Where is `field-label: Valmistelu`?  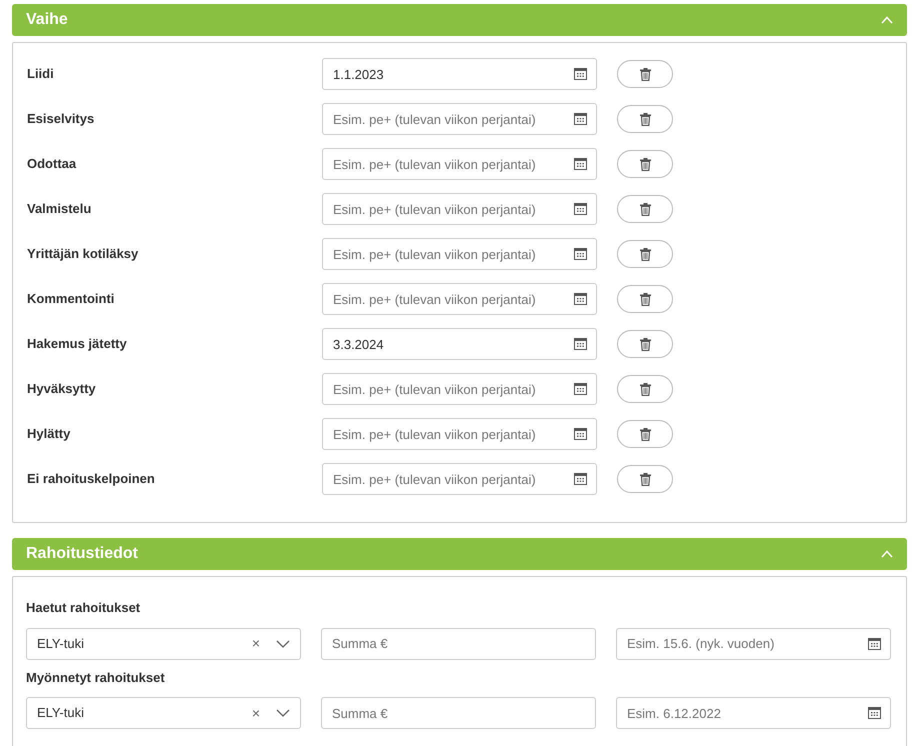
field-label: Valmistelu is located at coordinates (59, 209).